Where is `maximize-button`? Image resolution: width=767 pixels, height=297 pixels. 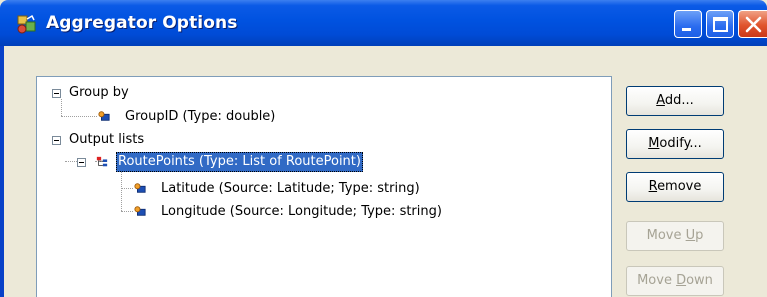 maximize-button is located at coordinates (720, 24).